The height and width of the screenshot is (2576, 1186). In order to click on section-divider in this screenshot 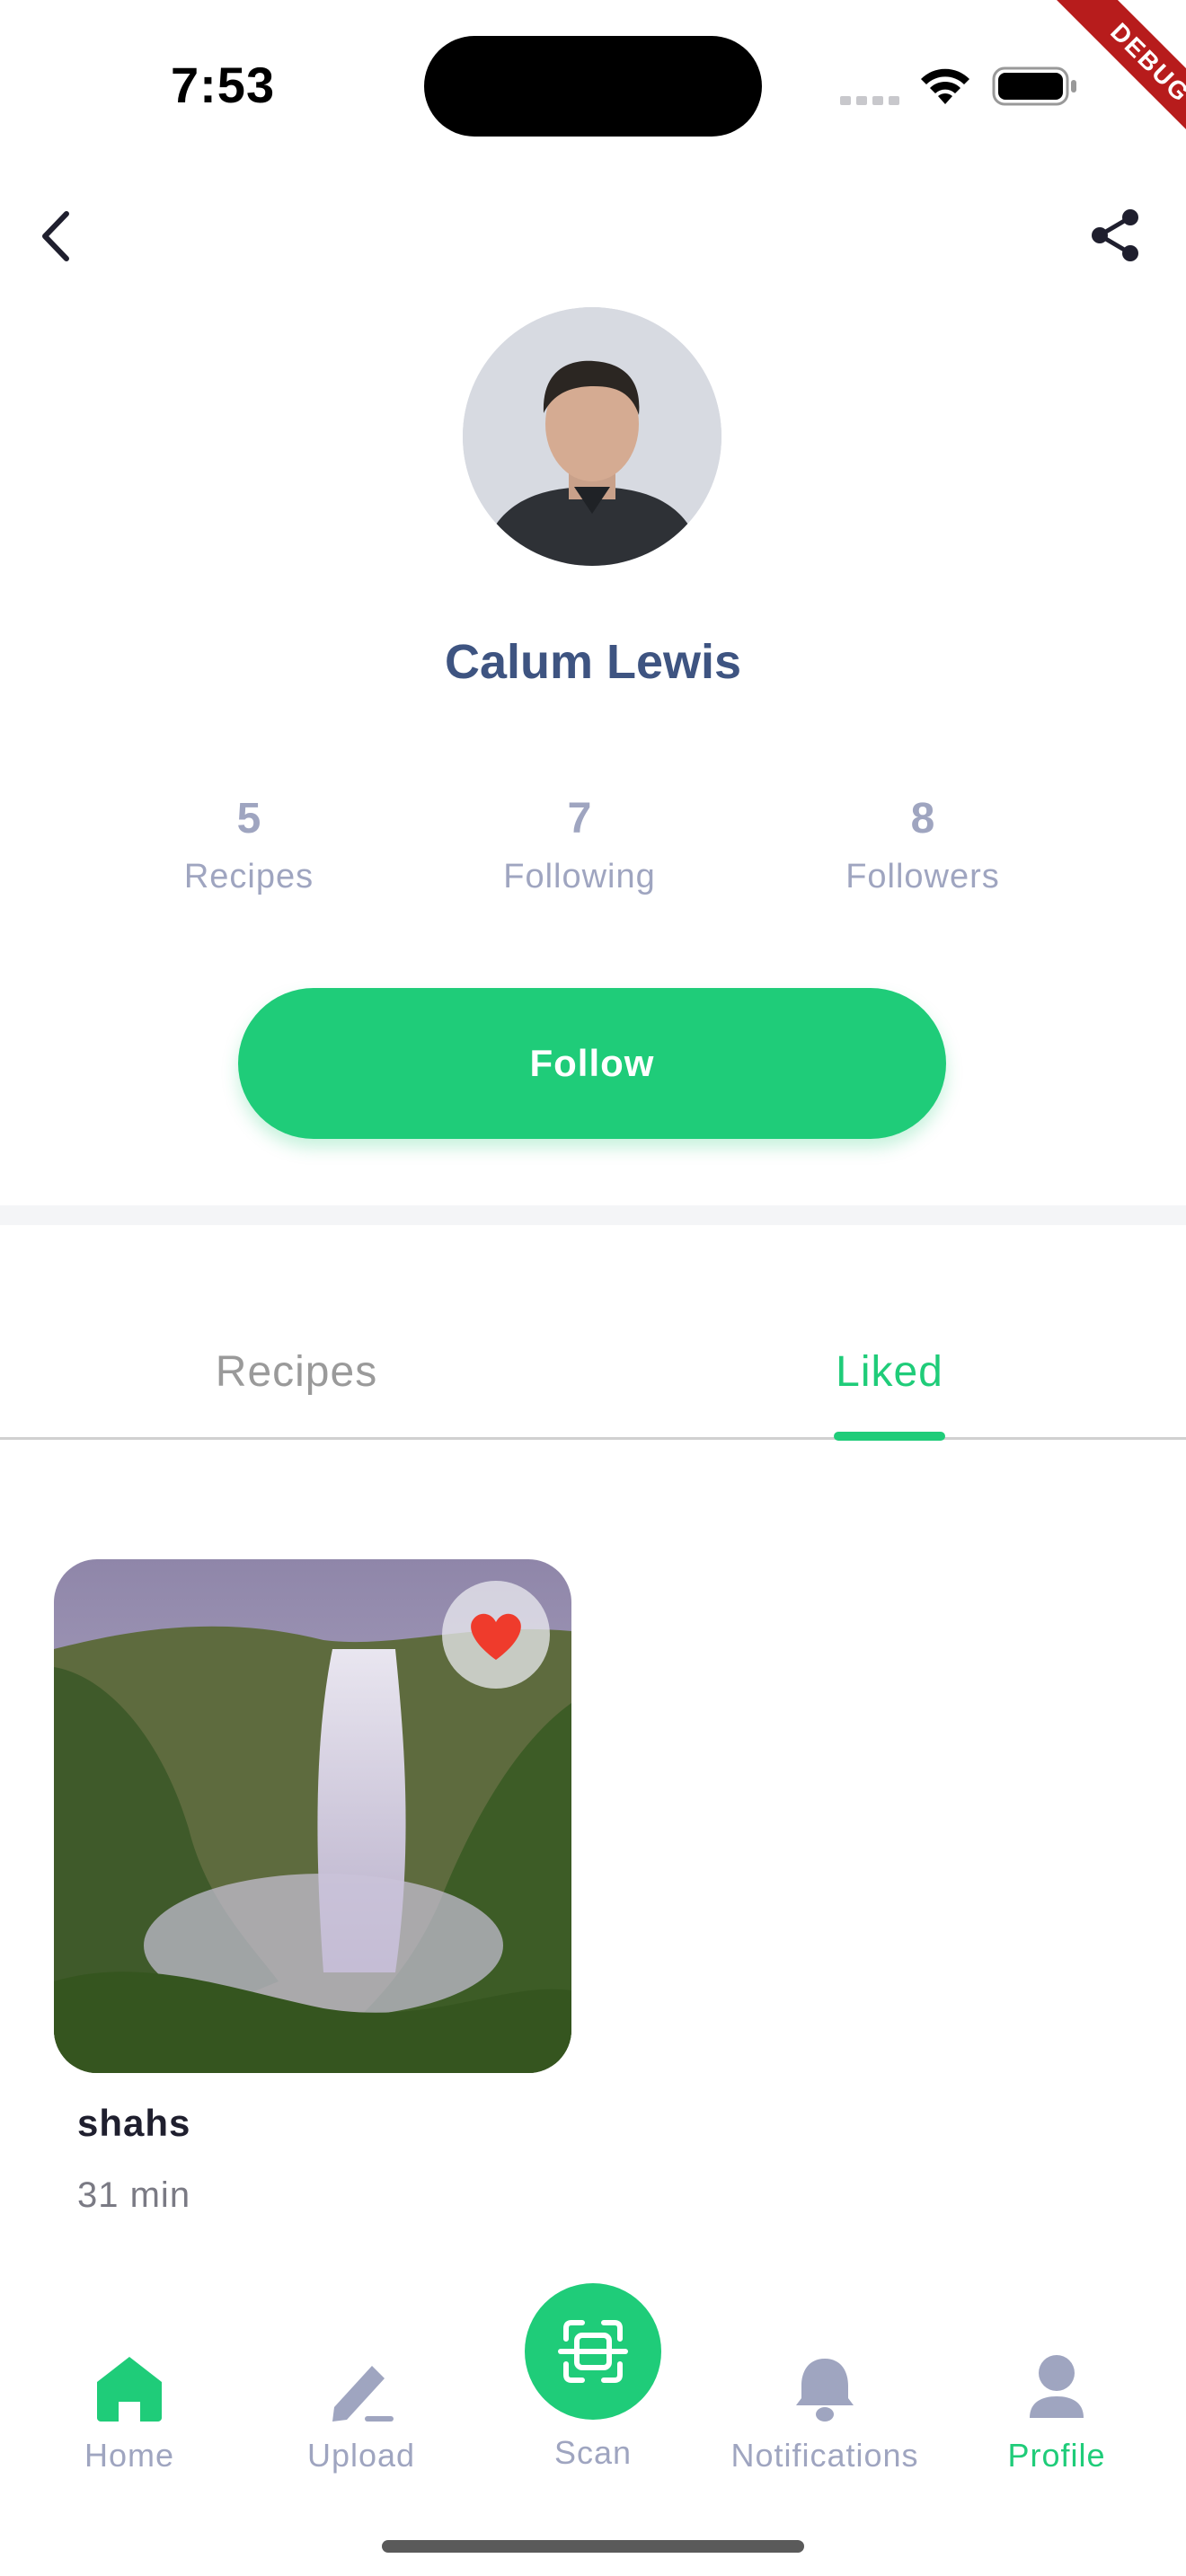, I will do `click(593, 1215)`.